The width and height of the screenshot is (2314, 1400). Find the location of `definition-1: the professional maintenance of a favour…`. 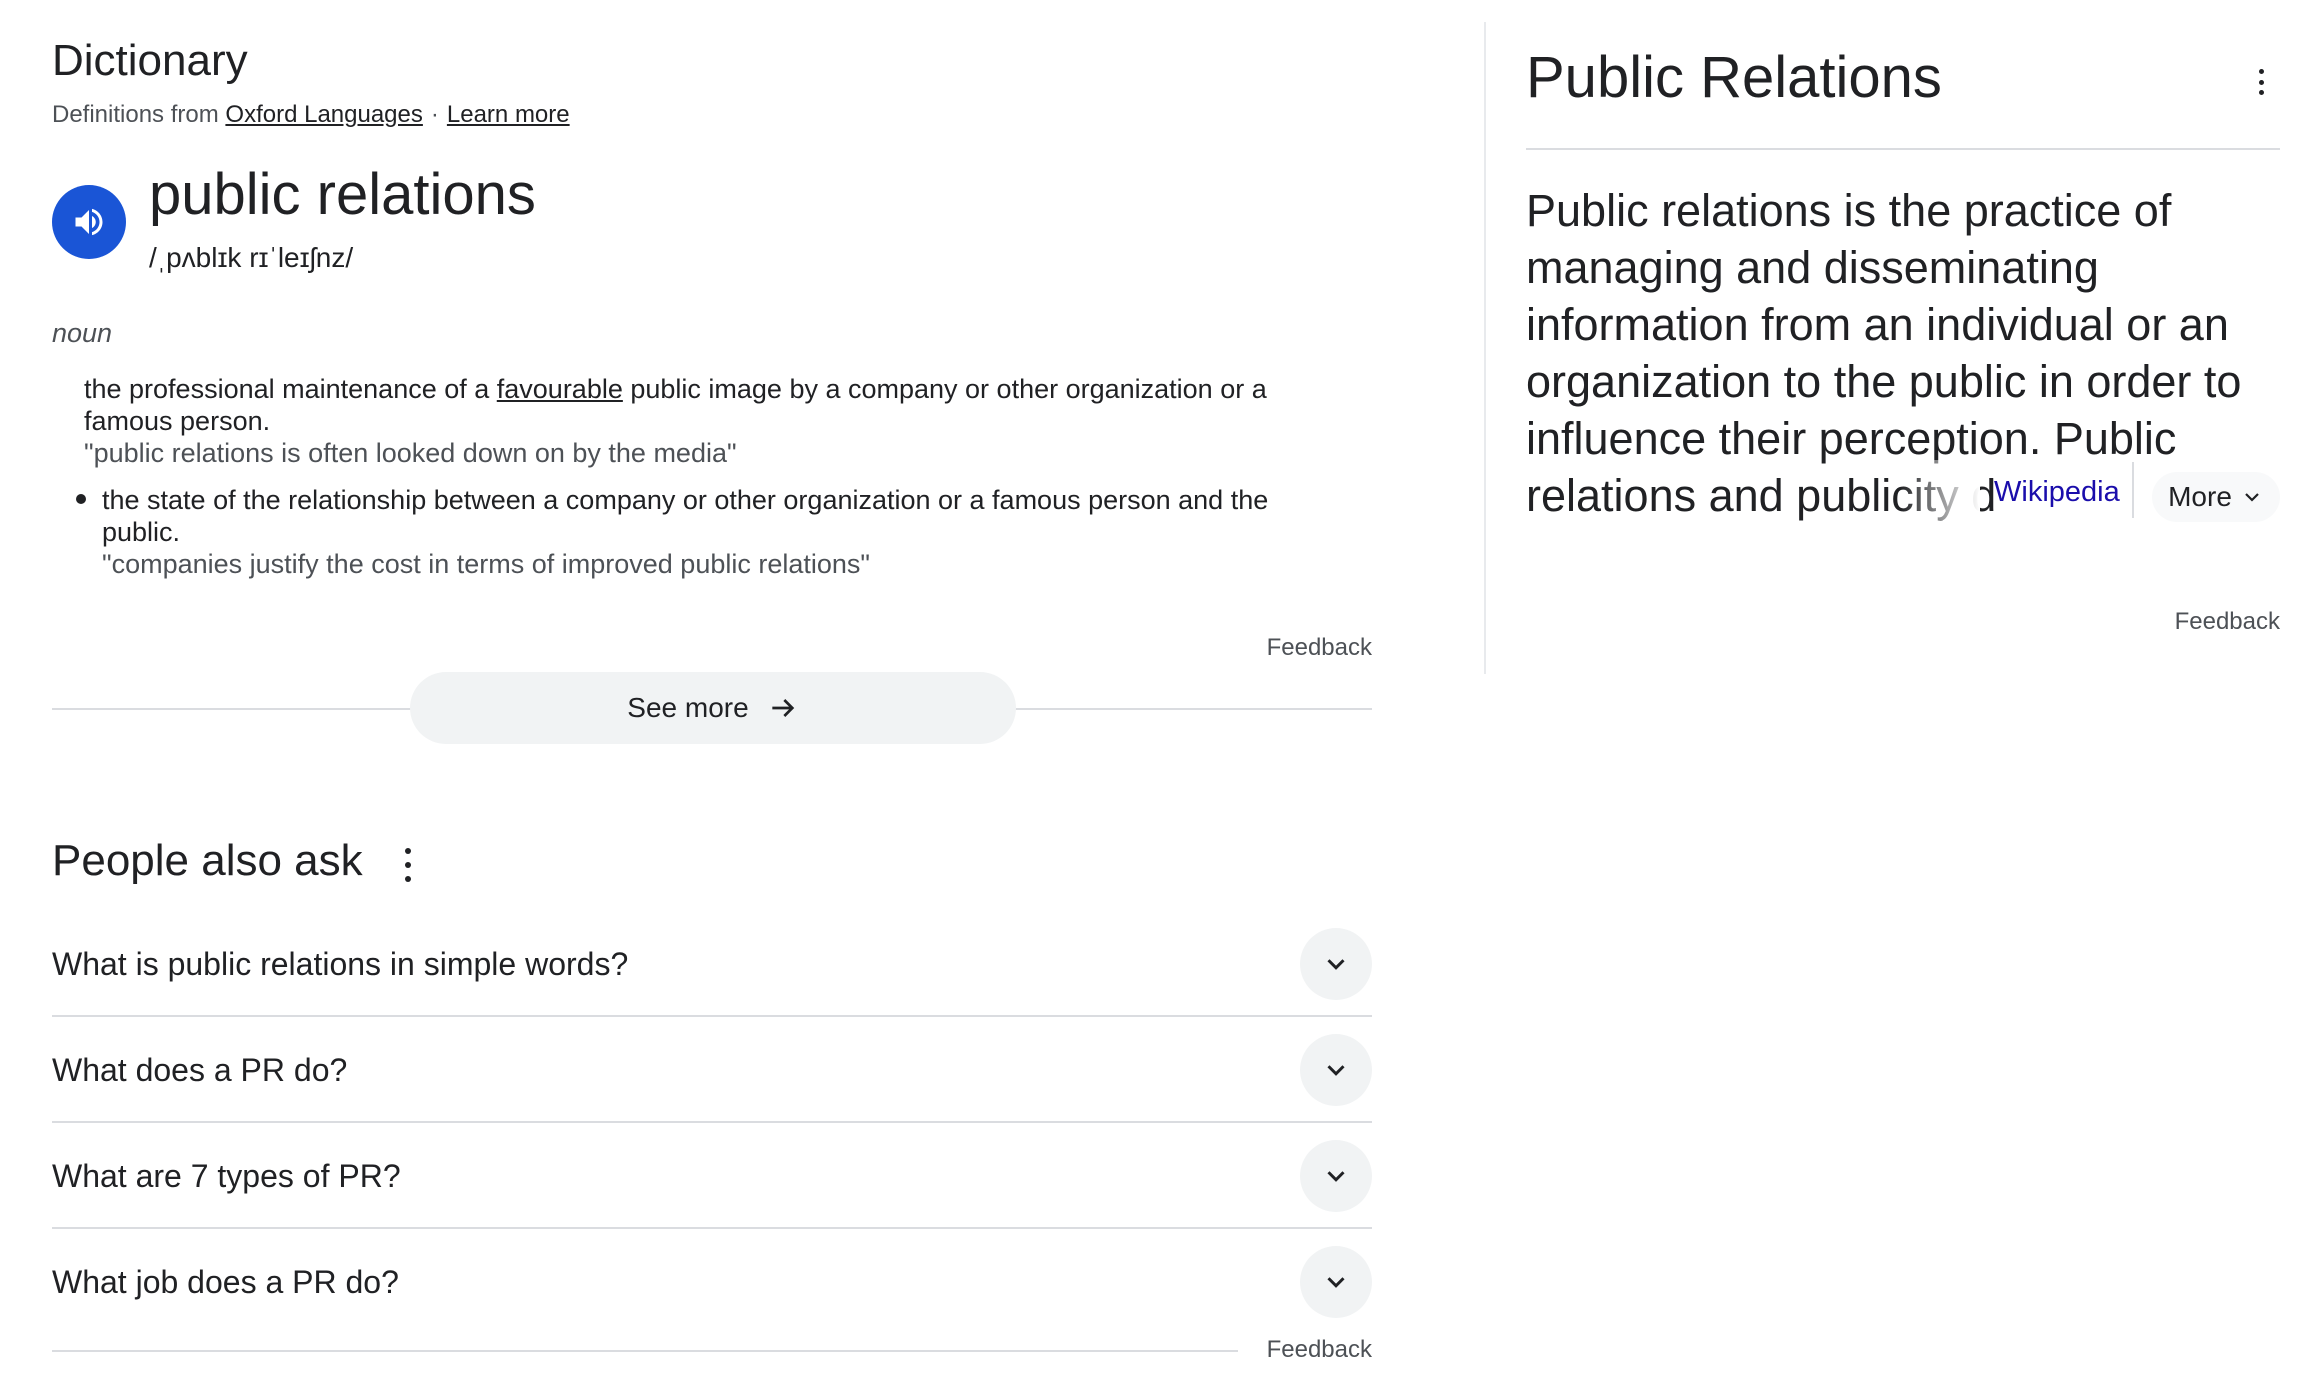

definition-1: the professional maintenance of a favour… is located at coordinates (709, 405).